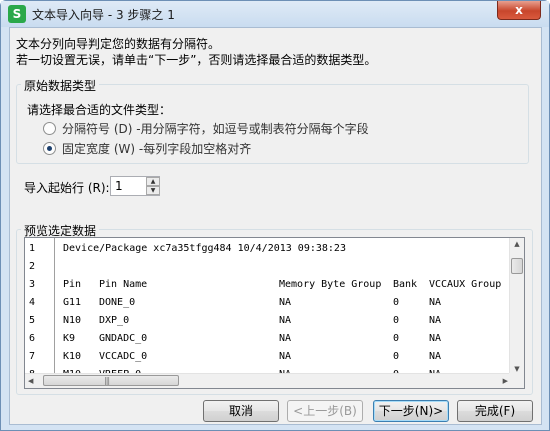  What do you see at coordinates (17, 14) in the screenshot?
I see `spreadsheet-app-icon: S` at bounding box center [17, 14].